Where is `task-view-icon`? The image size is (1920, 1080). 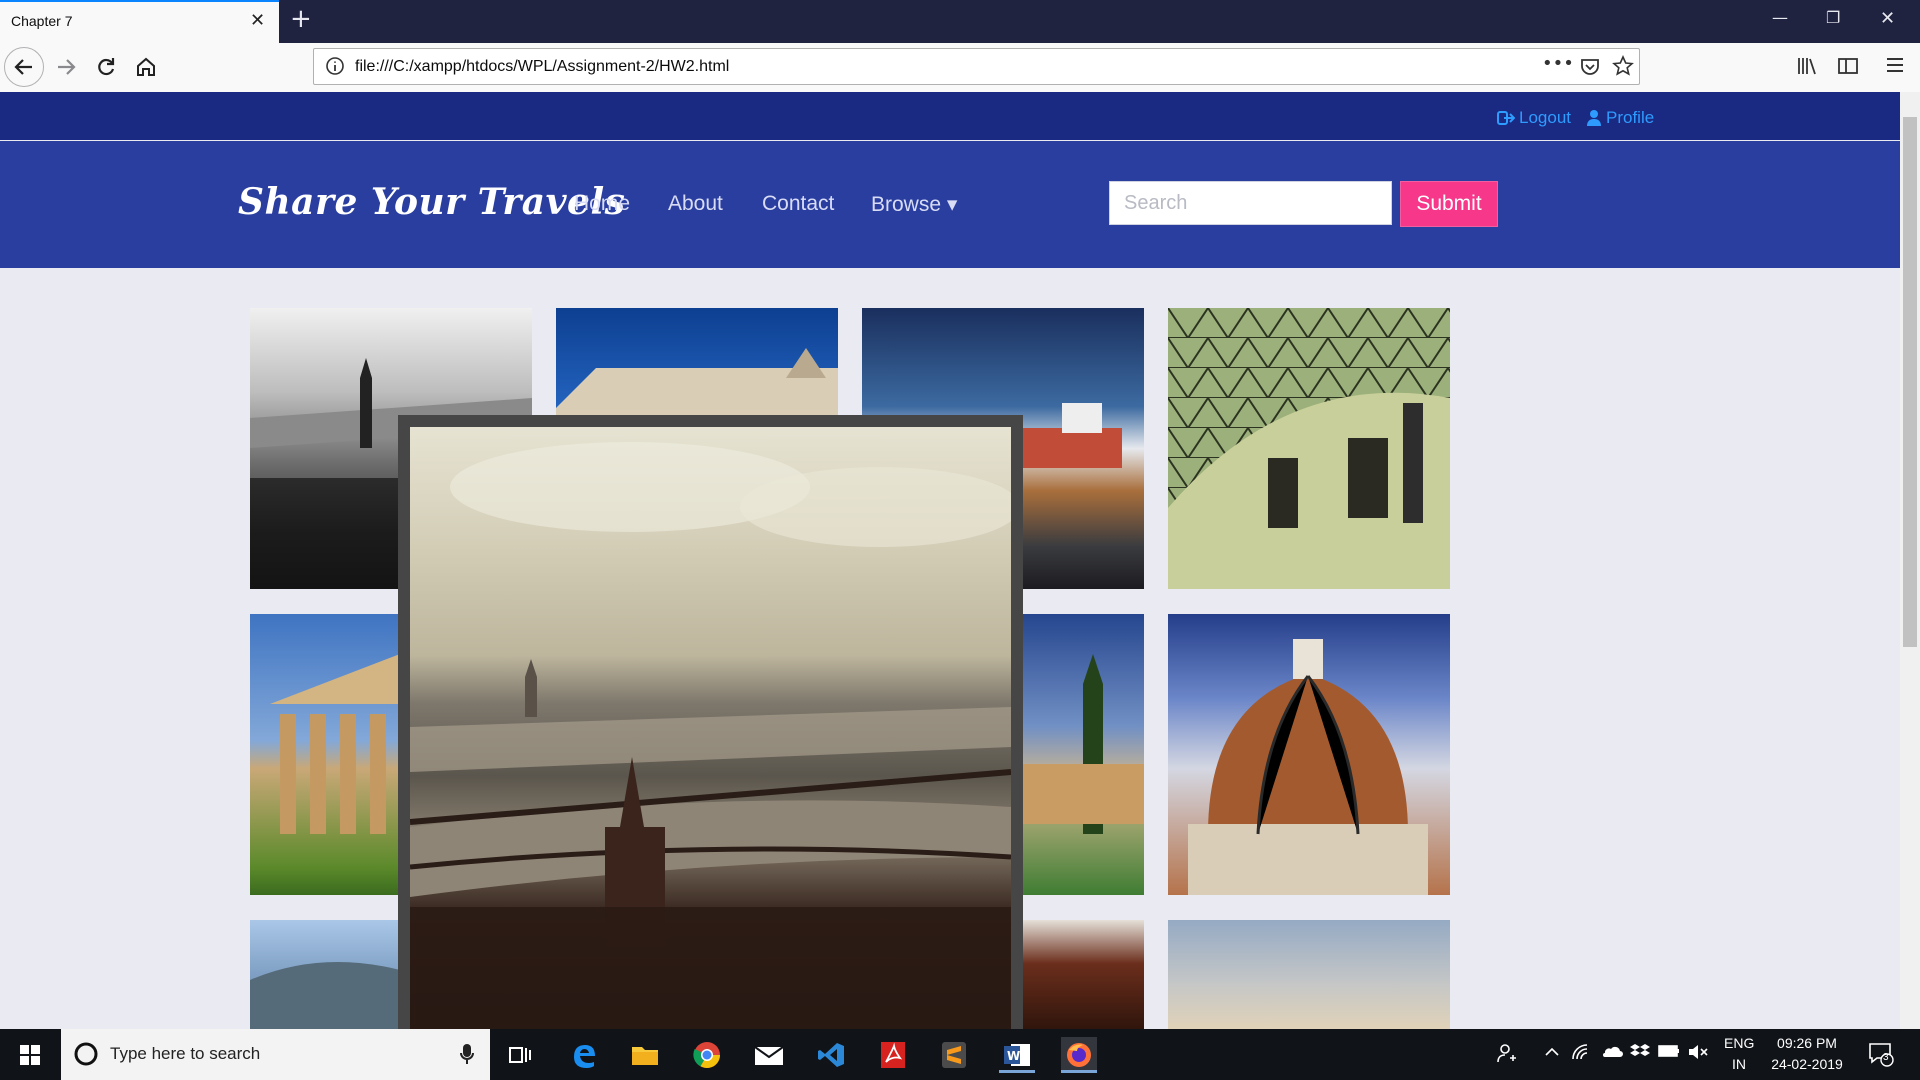
task-view-icon is located at coordinates (520, 1055).